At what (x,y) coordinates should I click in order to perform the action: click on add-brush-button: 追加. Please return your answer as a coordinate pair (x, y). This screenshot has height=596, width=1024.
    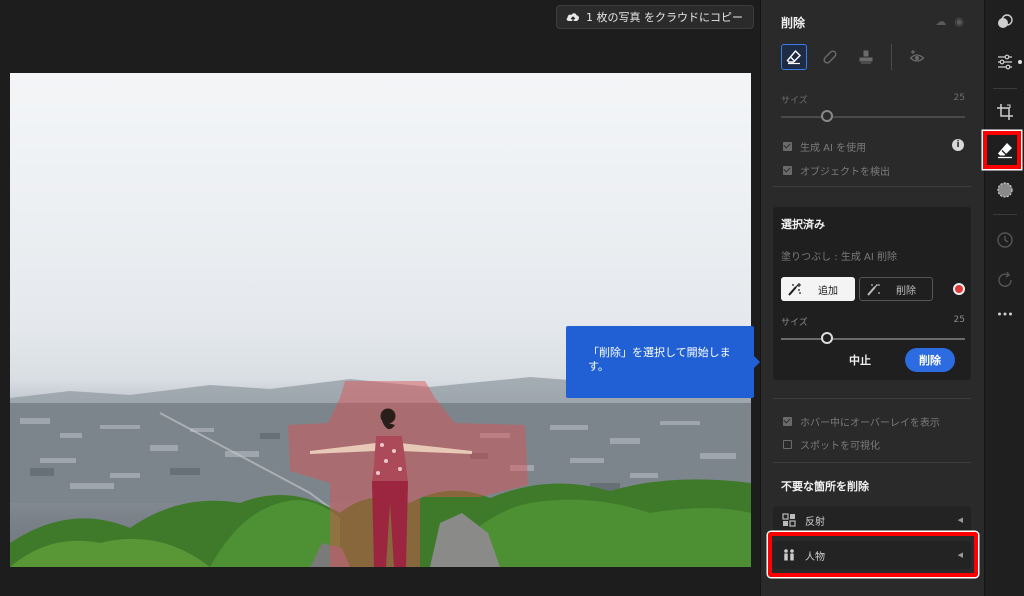
    Looking at the image, I should click on (818, 289).